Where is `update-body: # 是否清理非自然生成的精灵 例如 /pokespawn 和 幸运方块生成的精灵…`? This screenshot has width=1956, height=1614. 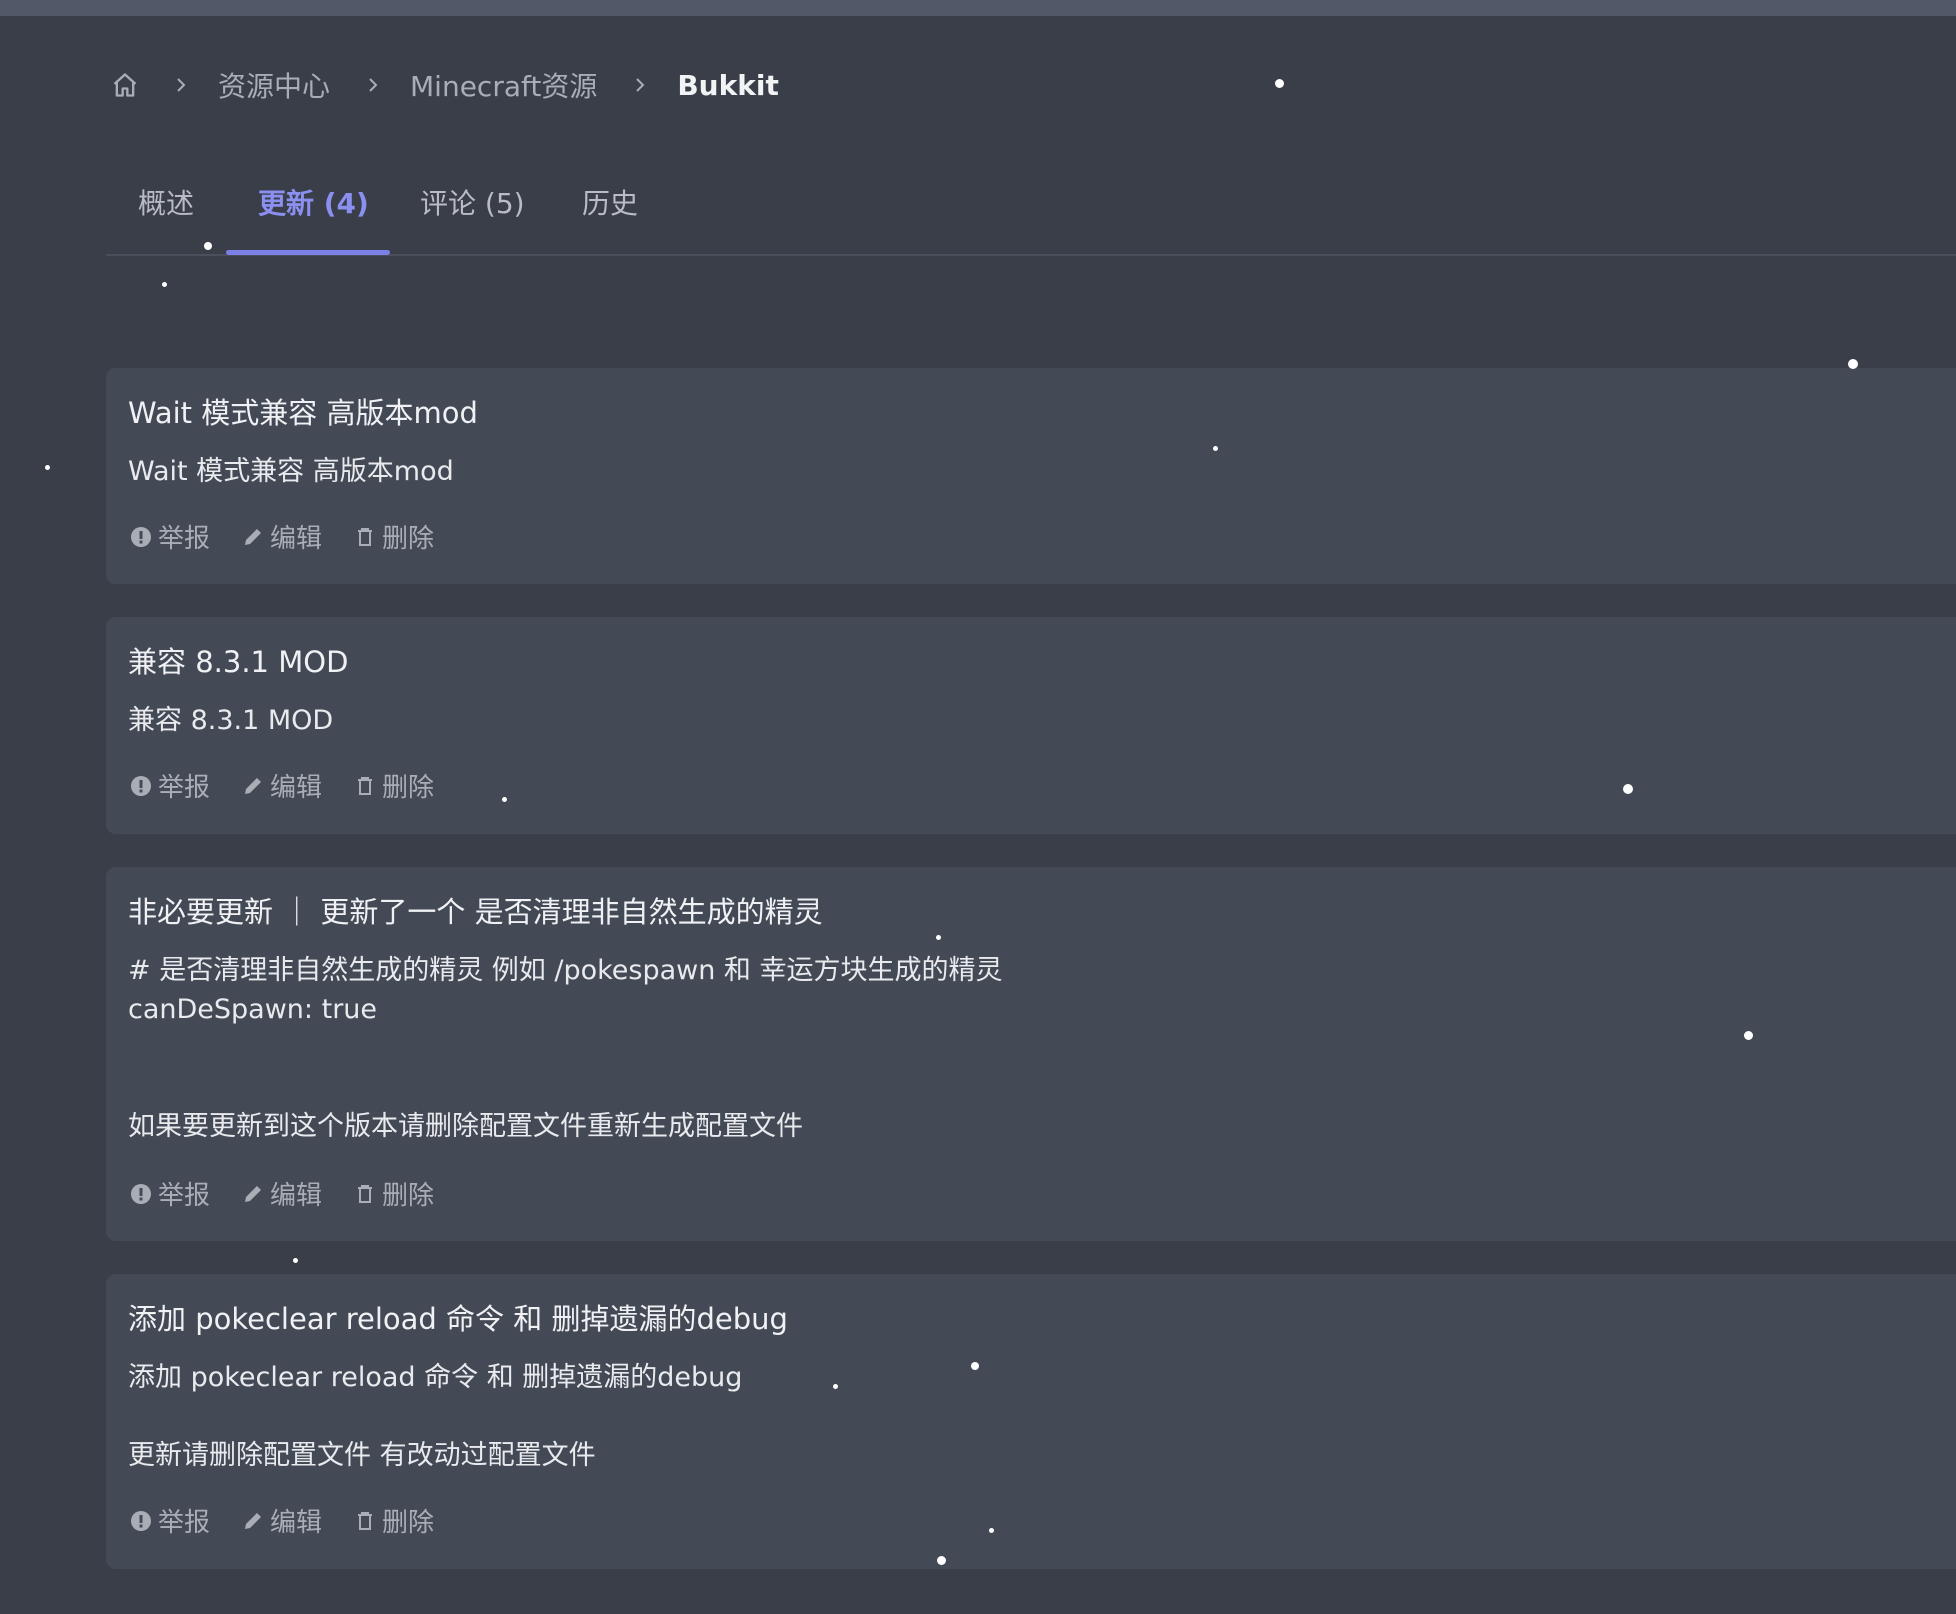 update-body: # 是否清理非自然生成的精灵 例如 /pokespawn 和 幸运方块生成的精灵… is located at coordinates (565, 1048).